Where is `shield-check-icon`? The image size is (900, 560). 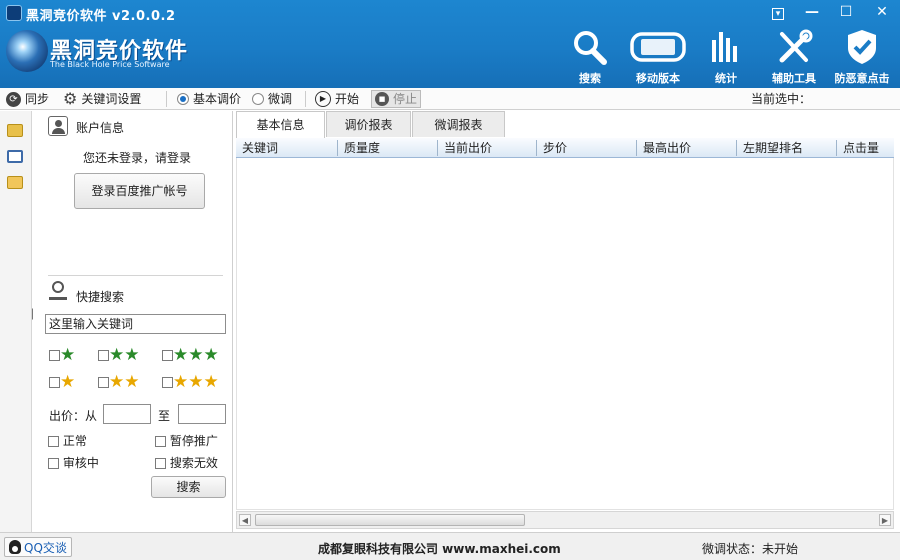 shield-check-icon is located at coordinates (862, 47).